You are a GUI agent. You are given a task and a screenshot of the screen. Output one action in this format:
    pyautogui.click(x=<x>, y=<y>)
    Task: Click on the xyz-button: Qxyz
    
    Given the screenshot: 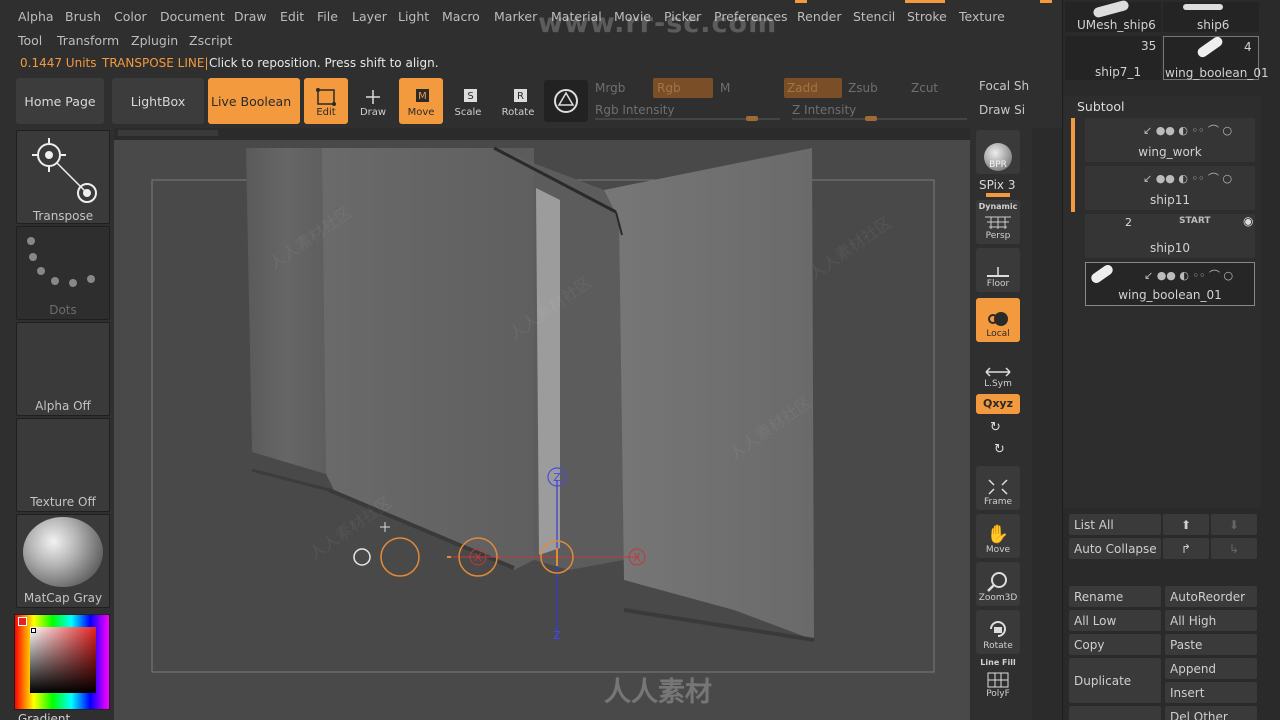 What is the action you would take?
    pyautogui.click(x=998, y=404)
    